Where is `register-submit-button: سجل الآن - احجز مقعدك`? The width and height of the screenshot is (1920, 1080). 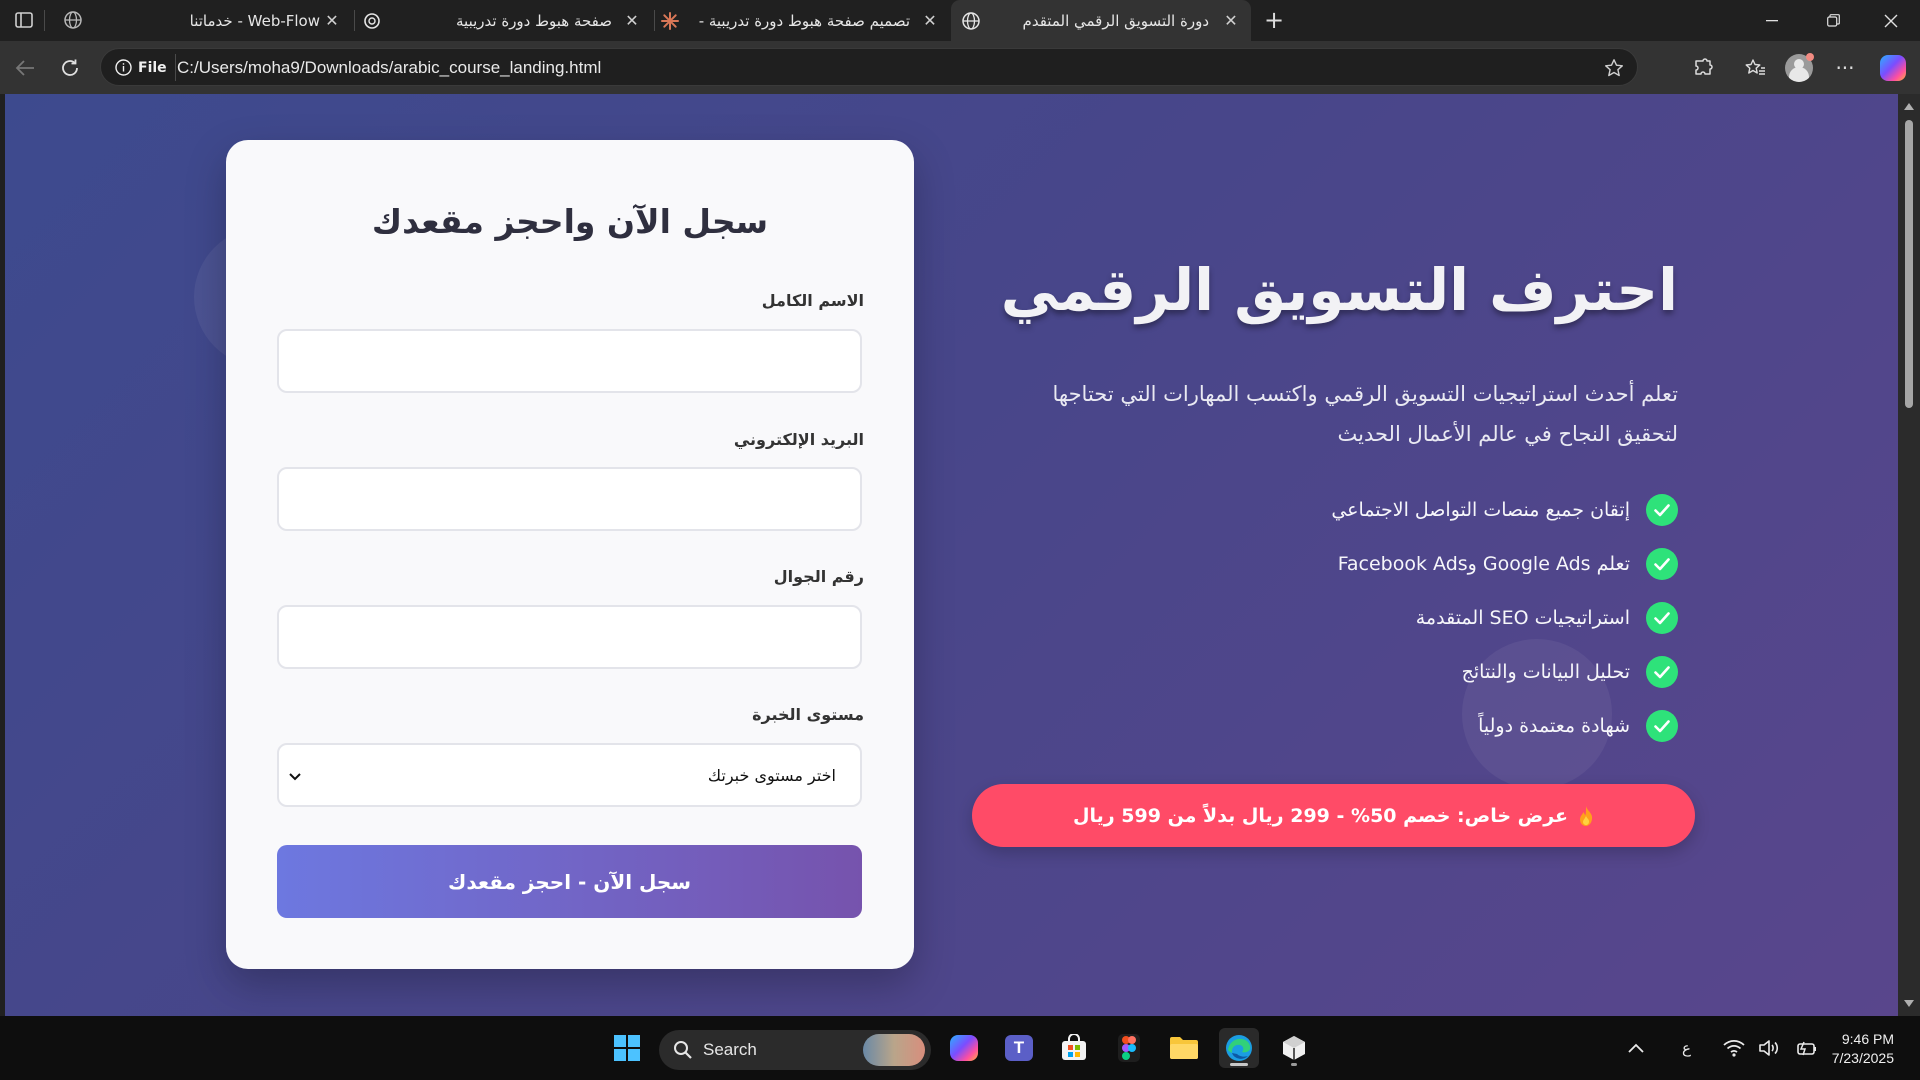
register-submit-button: سجل الآن - احجز مقعدك is located at coordinates (569, 881).